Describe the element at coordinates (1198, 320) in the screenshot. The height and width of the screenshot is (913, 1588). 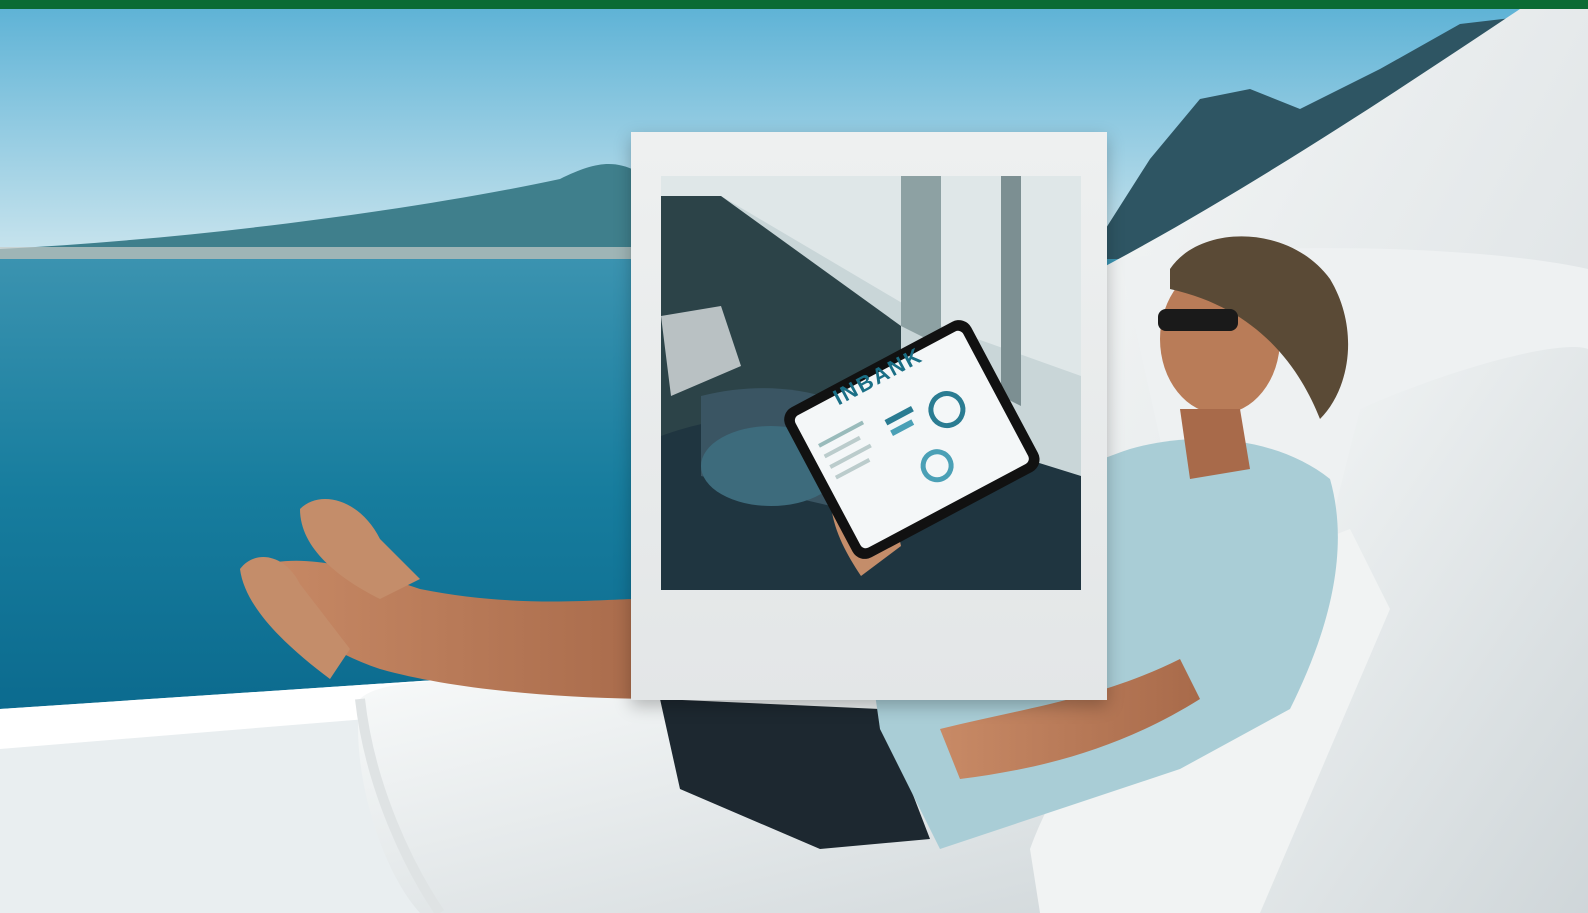
I see `sunglasses-icon` at that location.